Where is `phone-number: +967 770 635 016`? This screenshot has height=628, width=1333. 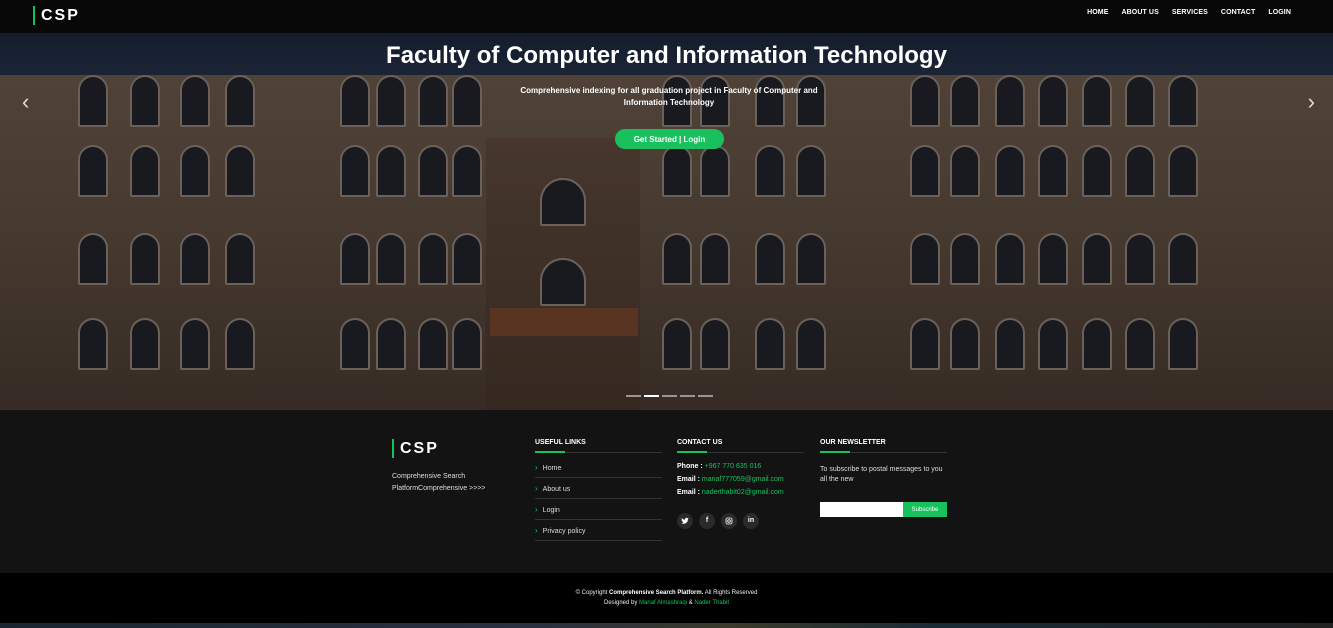
phone-number: +967 770 635 016 is located at coordinates (733, 466).